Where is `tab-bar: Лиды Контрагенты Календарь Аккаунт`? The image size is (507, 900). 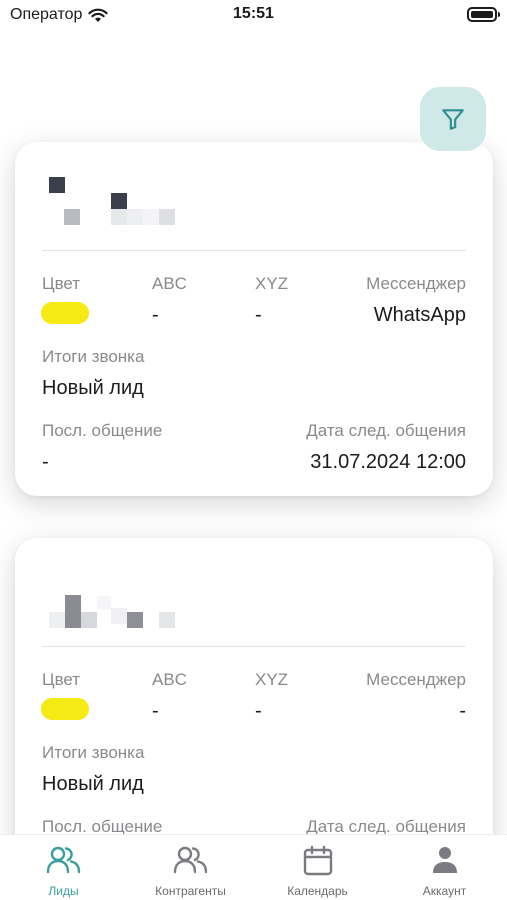 tab-bar: Лиды Контрагенты Календарь Аккаунт is located at coordinates (253, 867).